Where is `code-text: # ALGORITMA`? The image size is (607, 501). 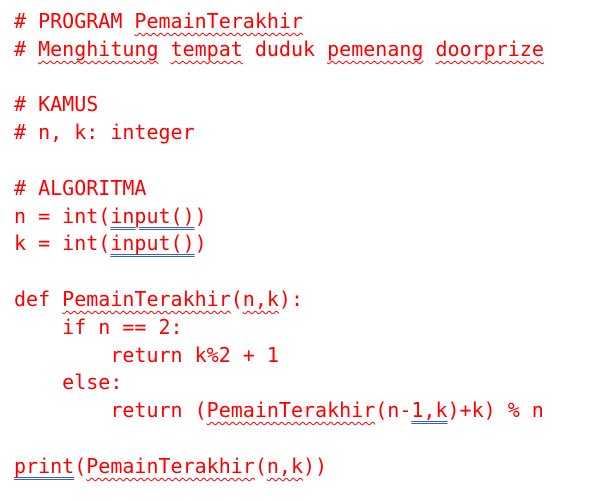 code-text: # ALGORITMA is located at coordinates (80, 187).